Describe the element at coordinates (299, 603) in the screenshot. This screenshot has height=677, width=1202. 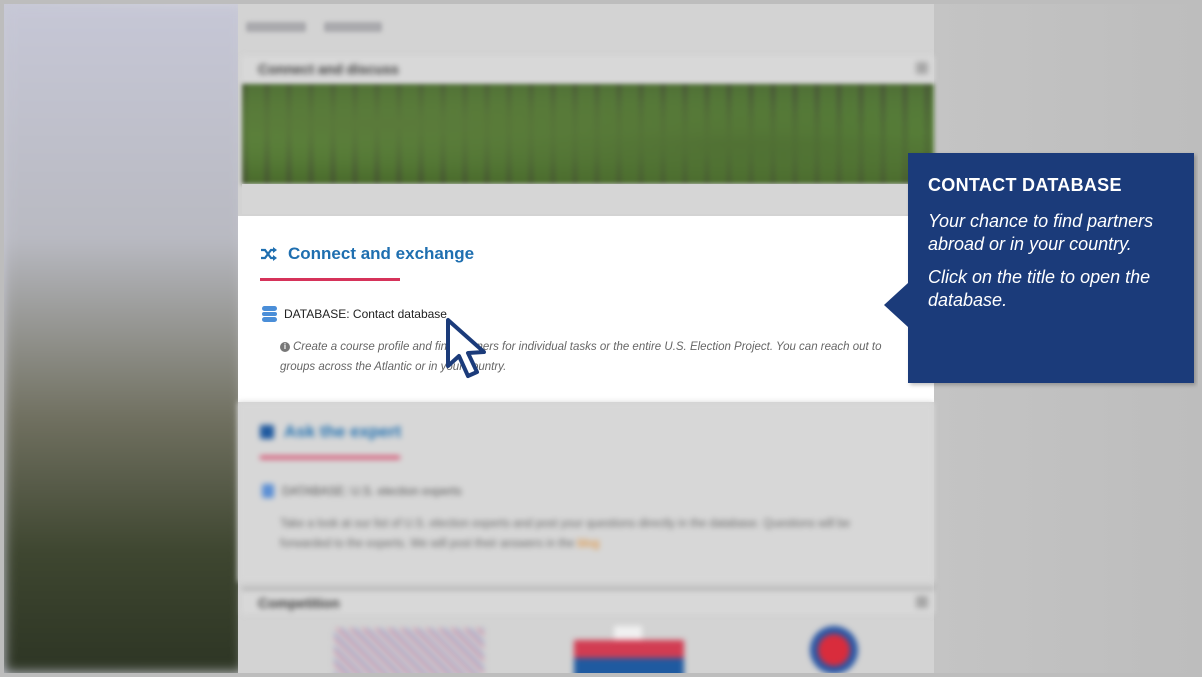
I see `section-title: Competition` at that location.